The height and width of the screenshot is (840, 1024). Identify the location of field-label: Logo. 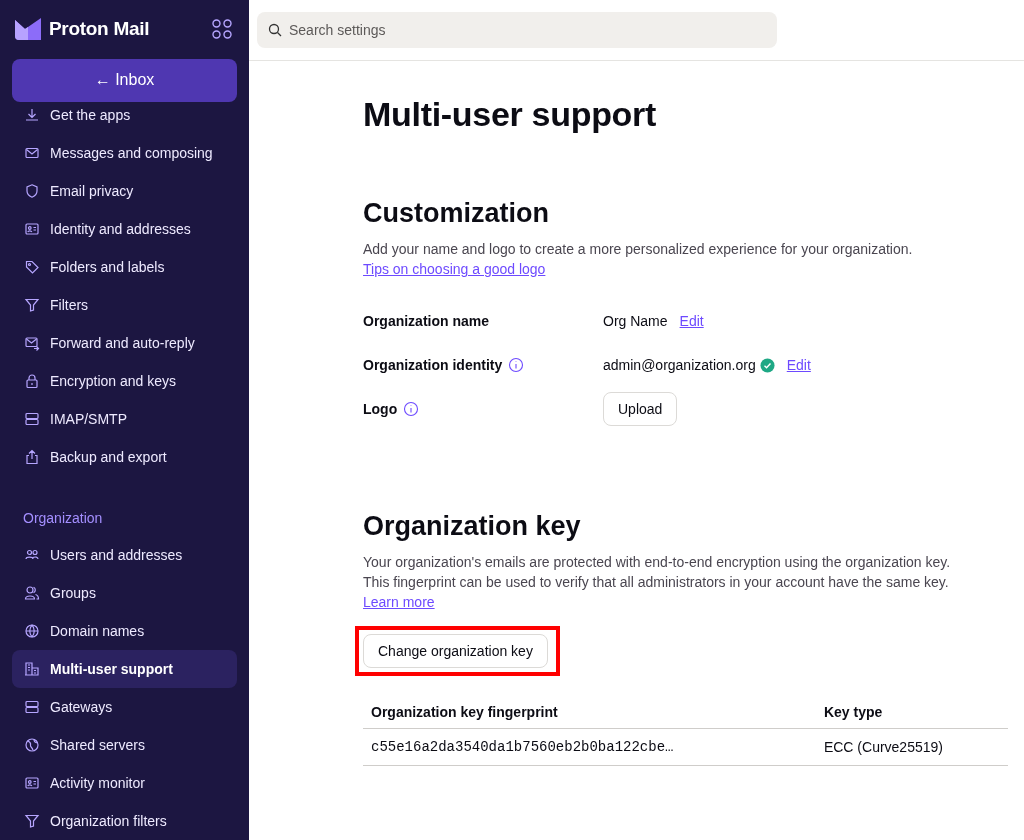
(380, 409).